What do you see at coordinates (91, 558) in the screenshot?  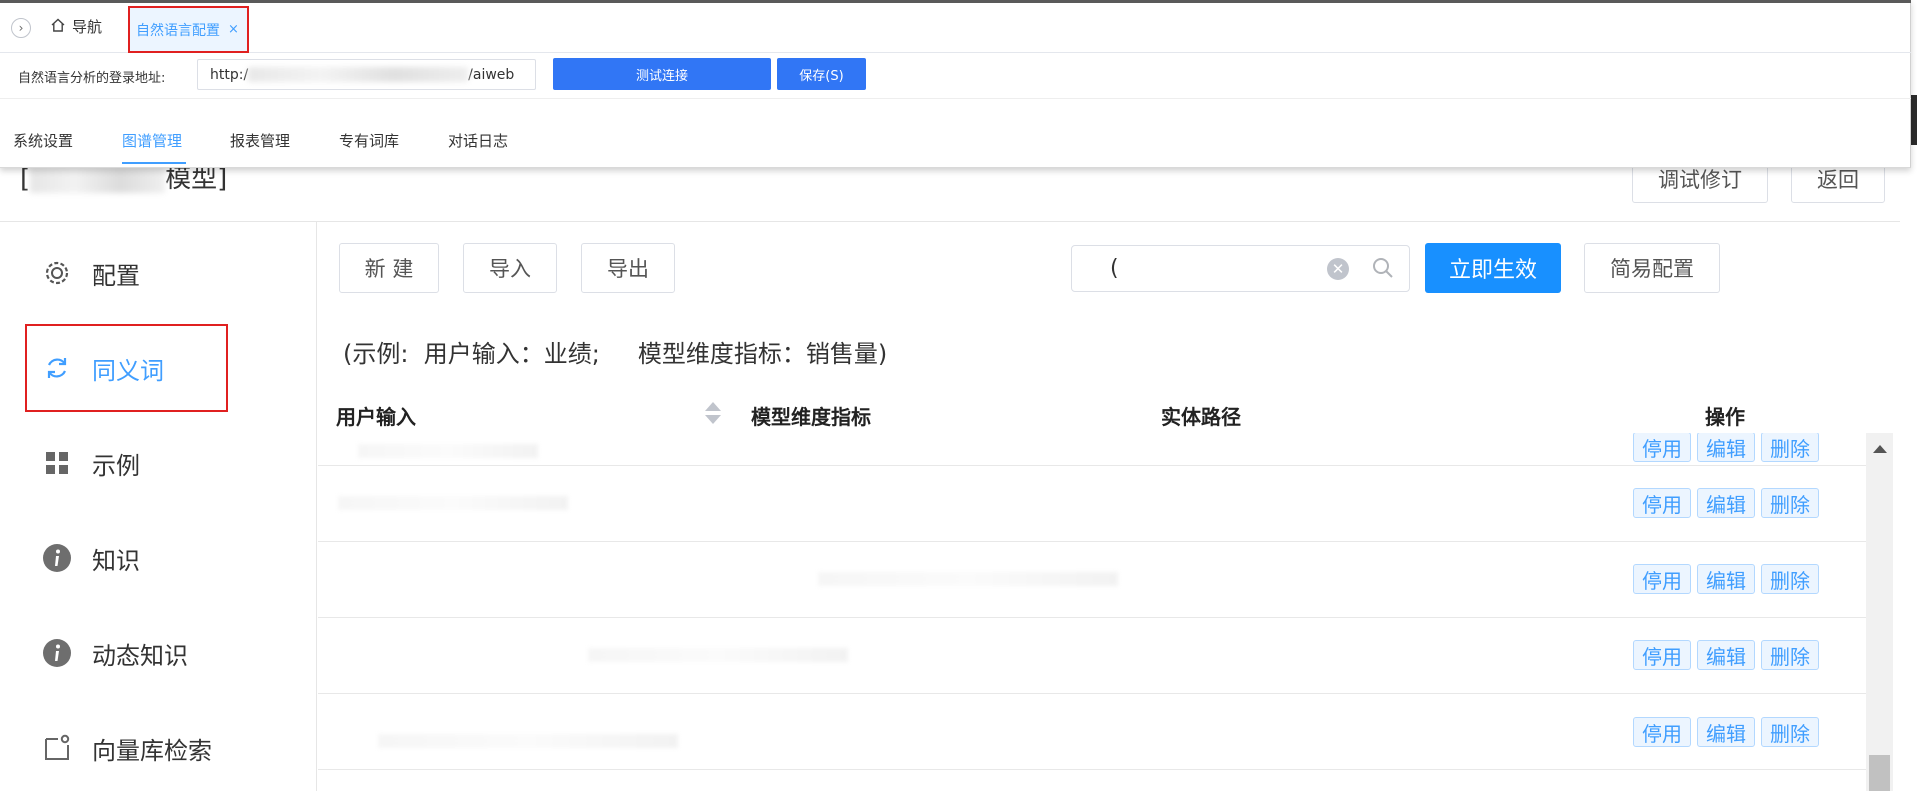 I see `sidebar-item-knowledge: 知识` at bounding box center [91, 558].